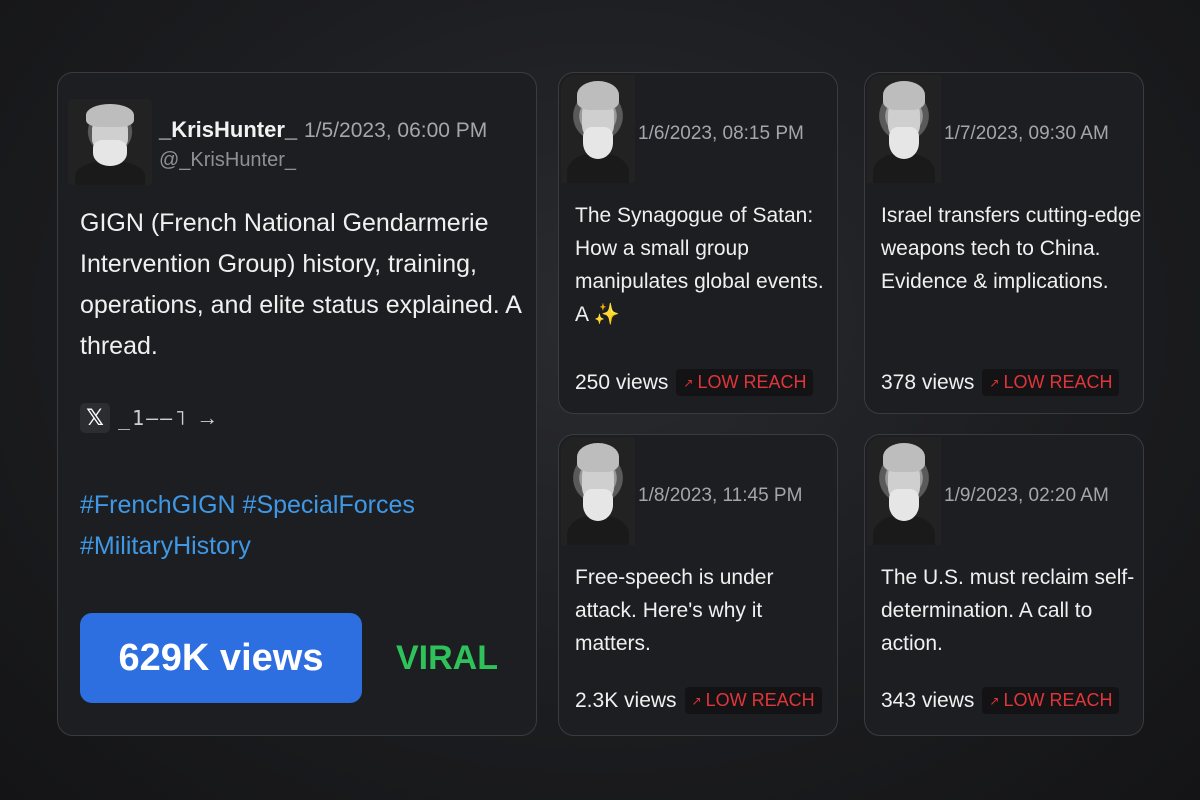 The width and height of the screenshot is (1200, 800). Describe the element at coordinates (228, 130) in the screenshot. I see `display-name: _KrisHunter_` at that location.